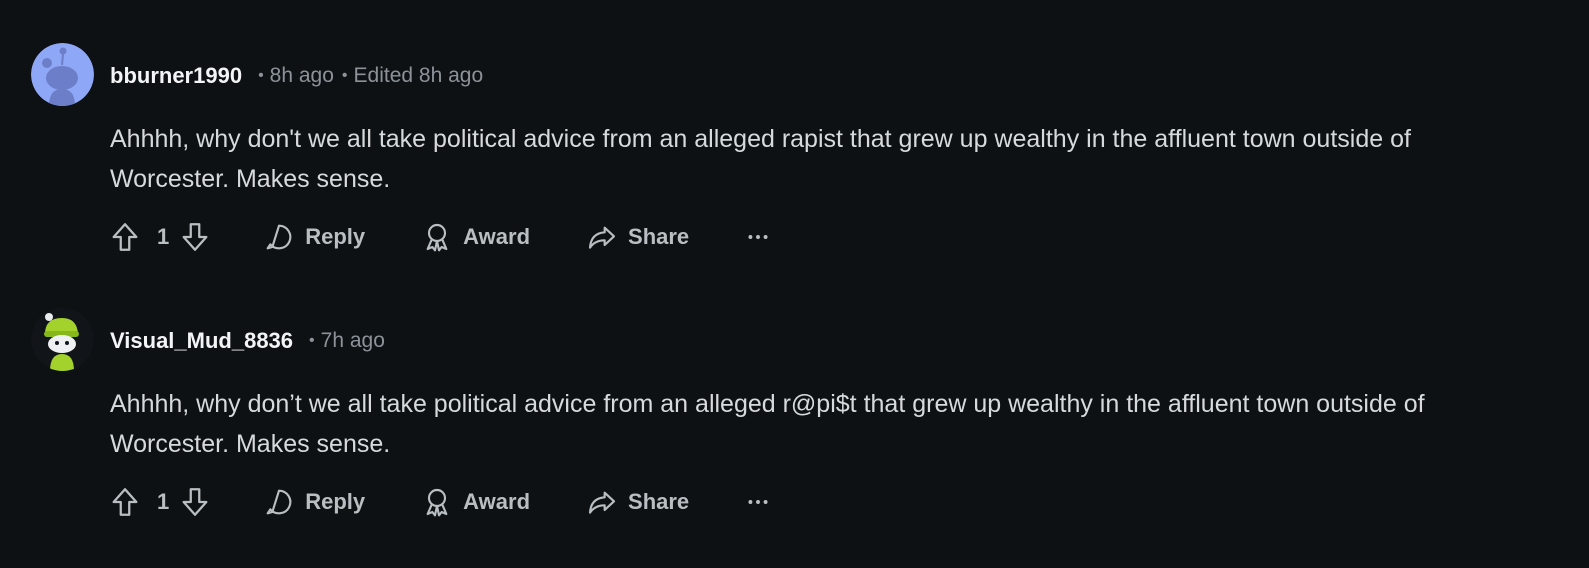  I want to click on comment-meta: Visual_Mud_8836 • 7h ago, so click(247, 341).